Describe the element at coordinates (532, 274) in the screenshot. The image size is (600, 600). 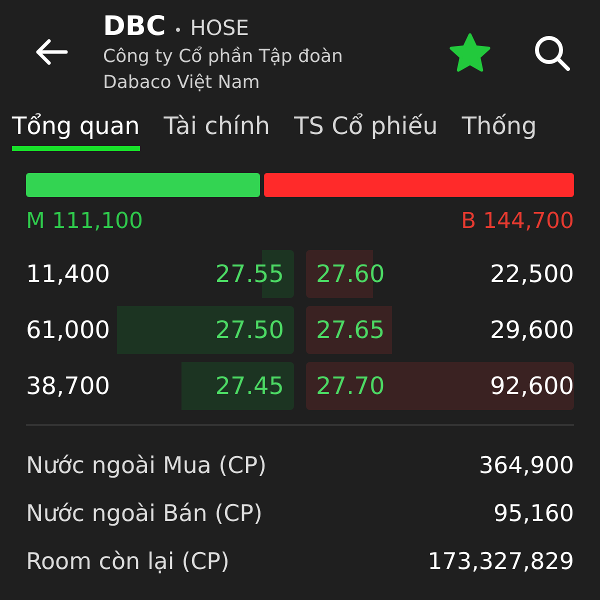
I see `ask-volume: 22,500` at that location.